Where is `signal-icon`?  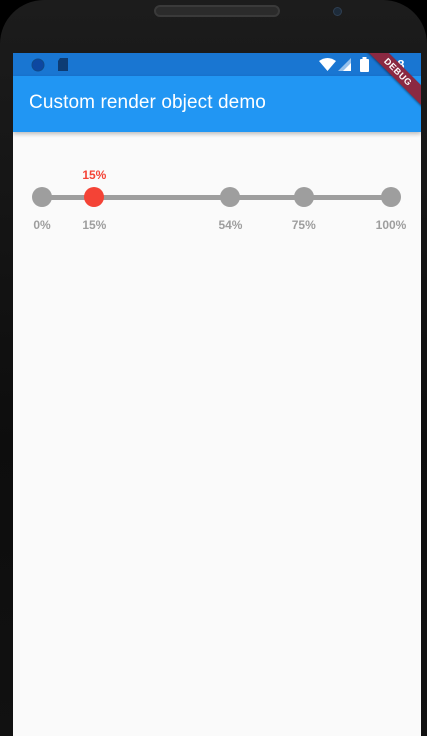 signal-icon is located at coordinates (344, 64).